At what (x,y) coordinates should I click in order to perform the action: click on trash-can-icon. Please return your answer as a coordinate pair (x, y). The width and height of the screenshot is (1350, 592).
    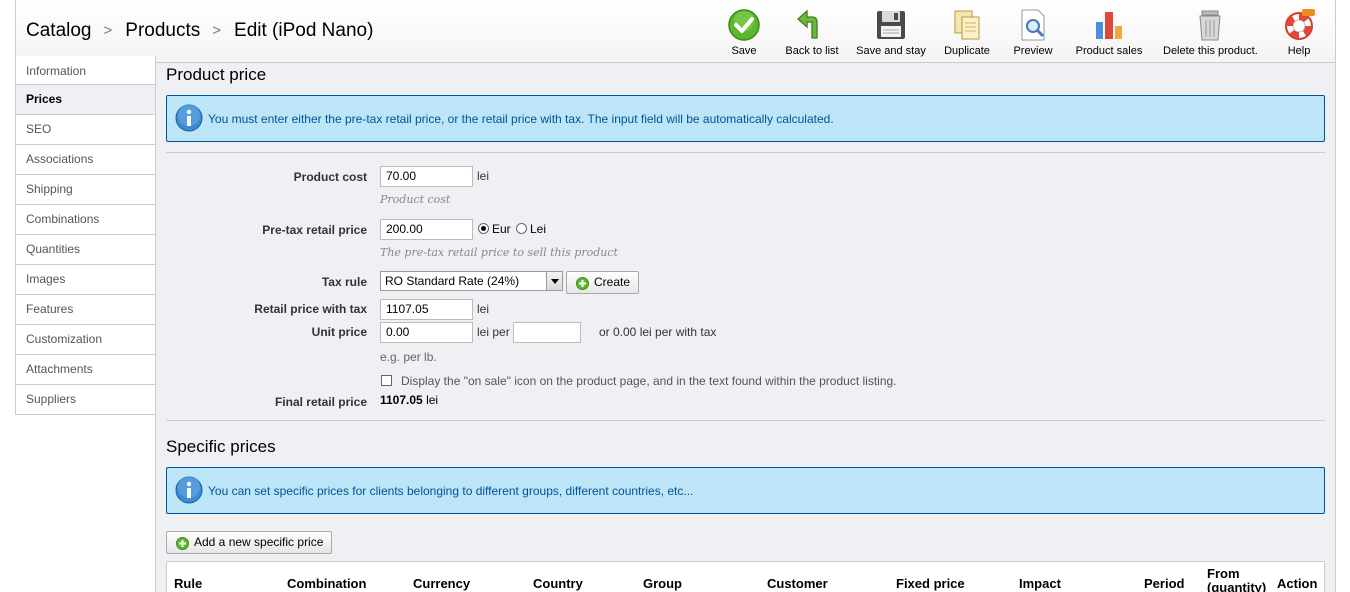
    Looking at the image, I should click on (1210, 25).